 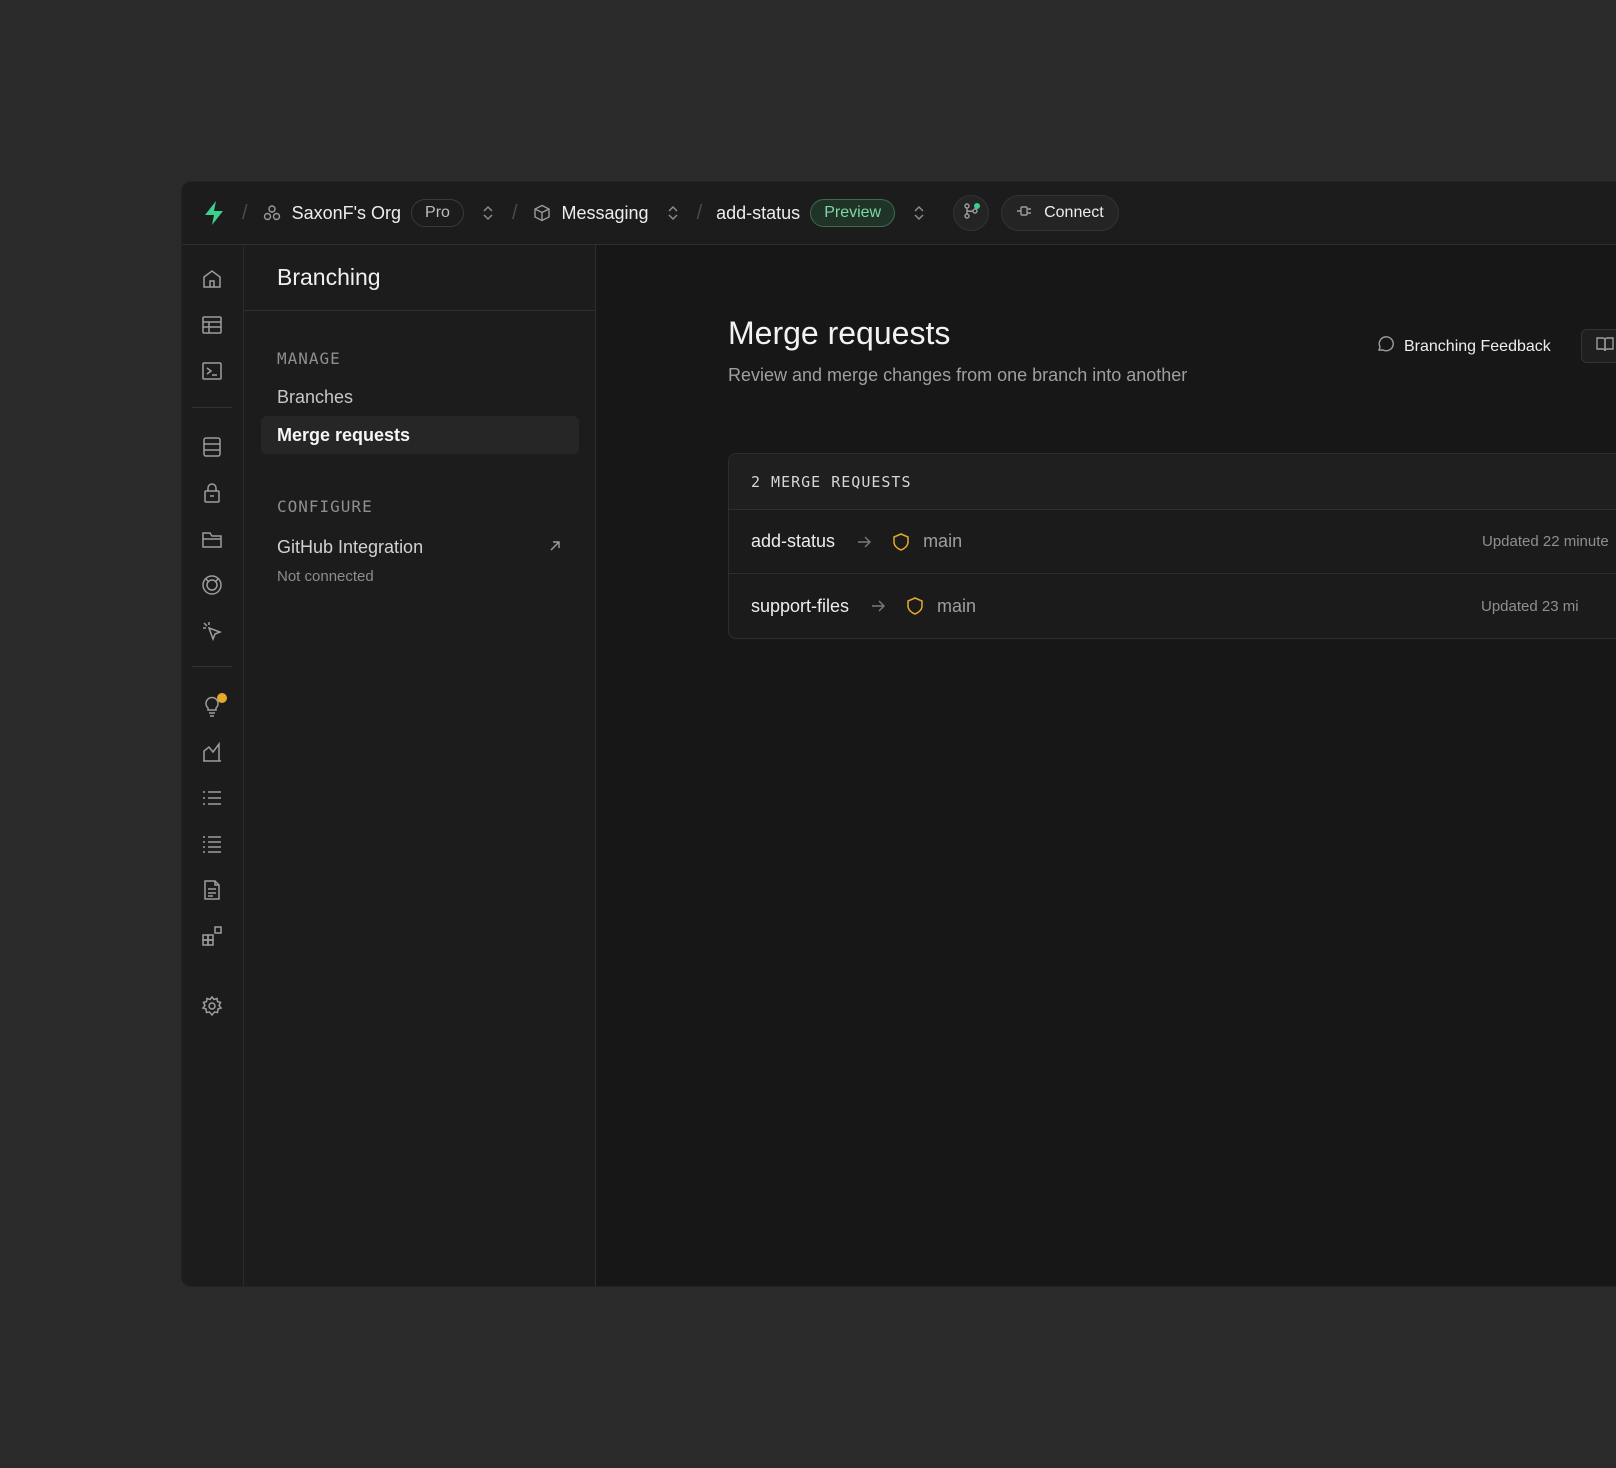 What do you see at coordinates (542, 213) in the screenshot?
I see `project-box-icon` at bounding box center [542, 213].